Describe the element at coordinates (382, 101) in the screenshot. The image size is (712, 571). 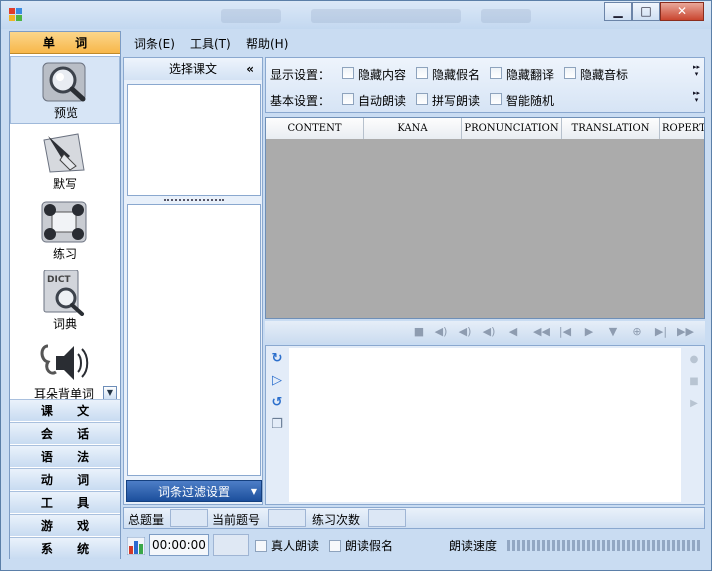
I see `auto-read-label: 自动朗读` at that location.